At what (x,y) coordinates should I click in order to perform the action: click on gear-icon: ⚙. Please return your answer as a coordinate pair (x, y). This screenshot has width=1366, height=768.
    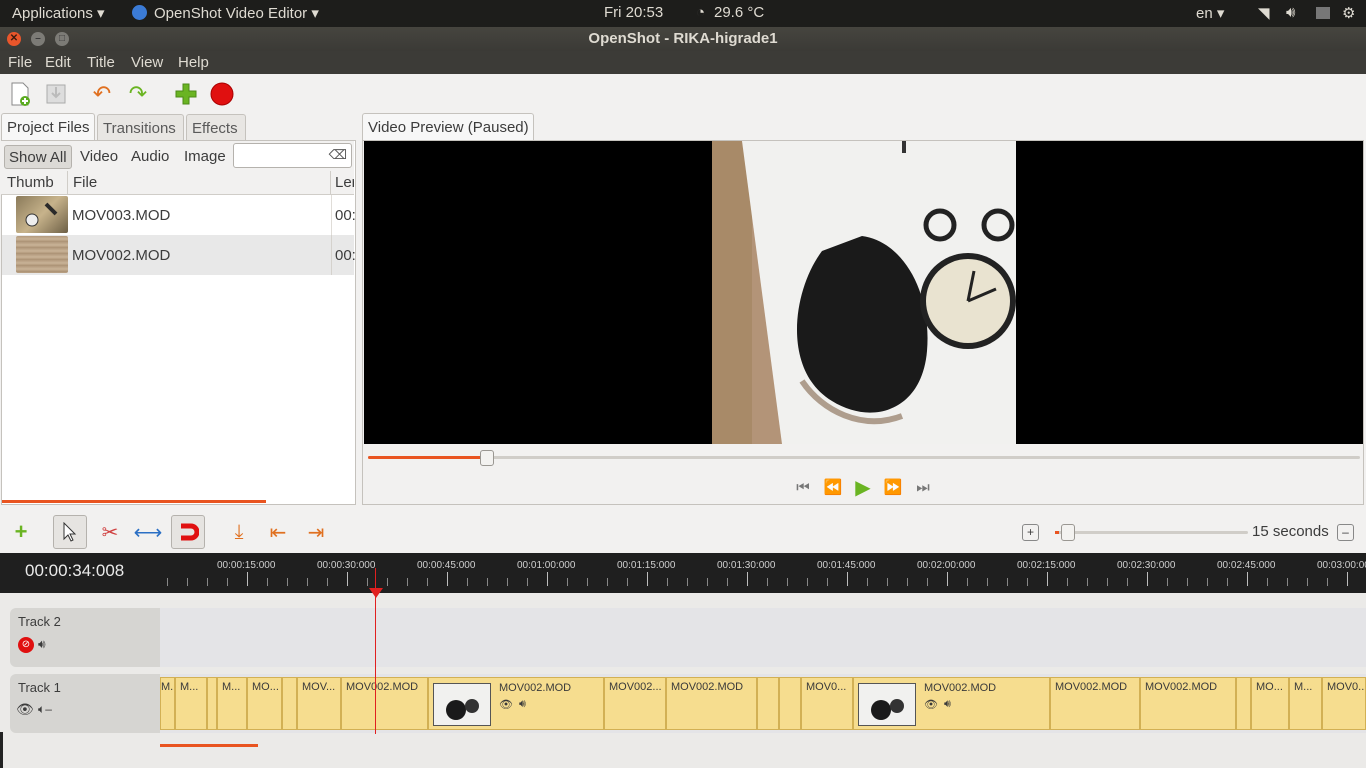
    Looking at the image, I should click on (1348, 13).